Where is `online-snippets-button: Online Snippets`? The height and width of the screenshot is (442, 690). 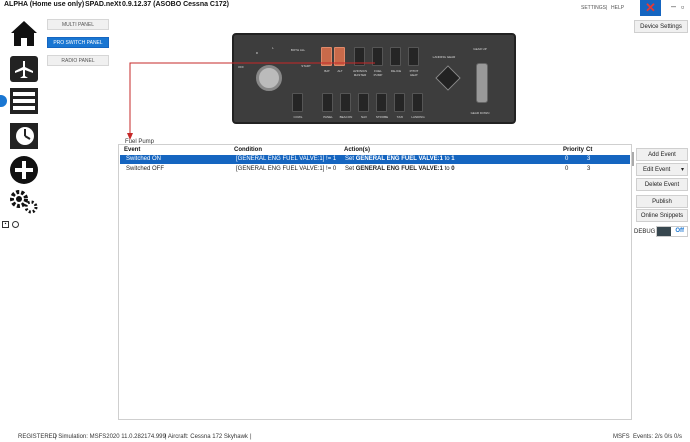
online-snippets-button: Online Snippets is located at coordinates (662, 215).